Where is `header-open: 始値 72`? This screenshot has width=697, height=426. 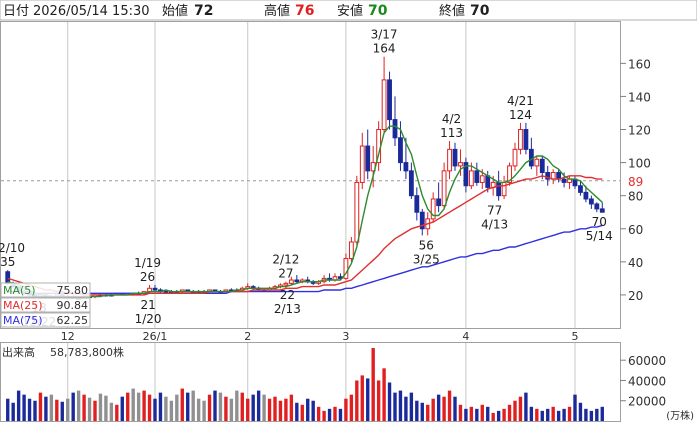
header-open: 始値 72 is located at coordinates (187, 11).